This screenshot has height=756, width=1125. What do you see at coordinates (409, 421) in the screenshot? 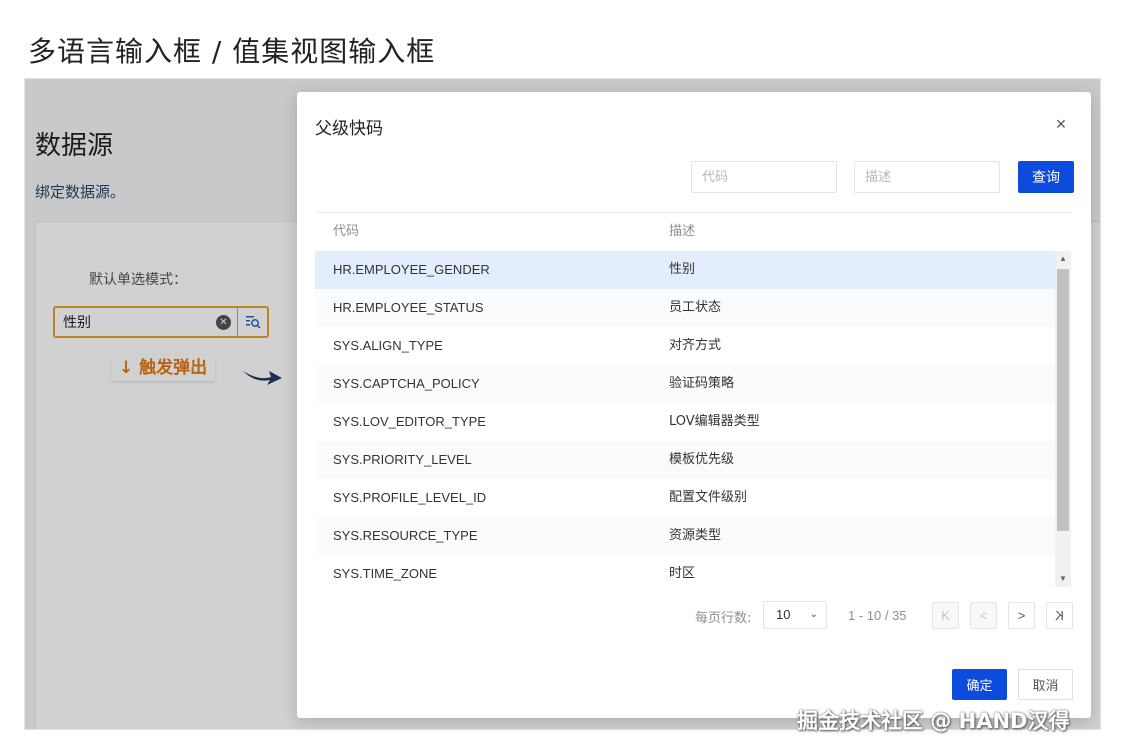
I see `cell-code: SYS.LOV_EDITOR_TYPE` at bounding box center [409, 421].